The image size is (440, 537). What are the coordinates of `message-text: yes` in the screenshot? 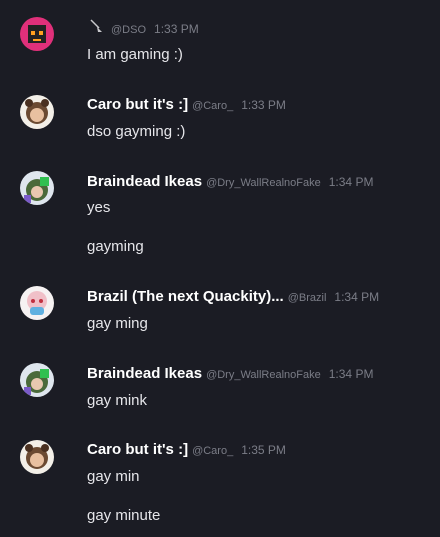 It's located at (99, 207).